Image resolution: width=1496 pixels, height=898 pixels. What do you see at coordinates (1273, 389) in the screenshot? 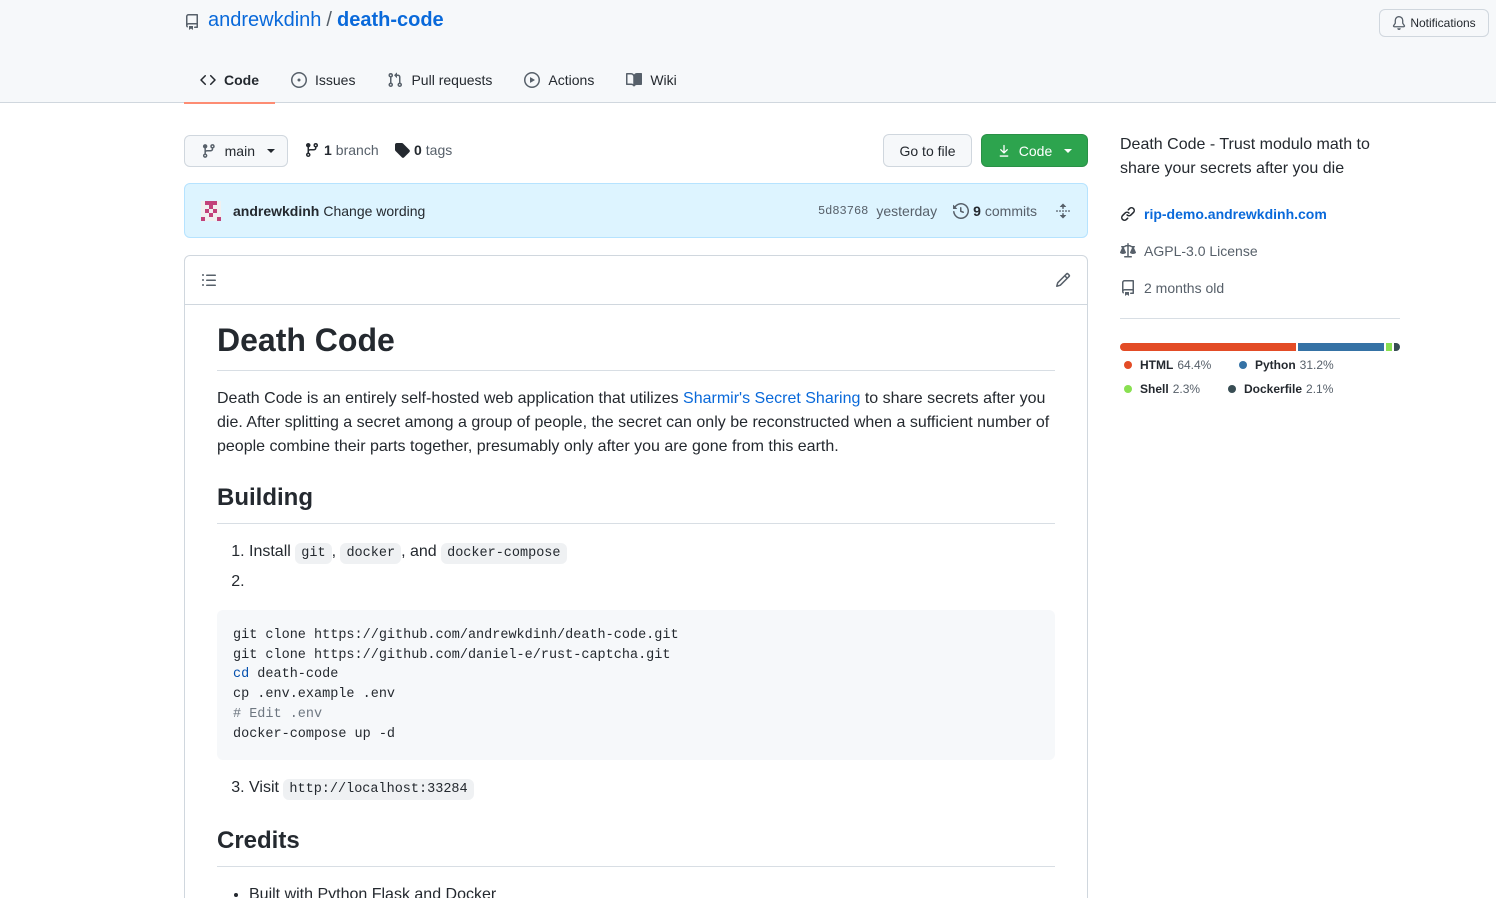
I see `language-name: Dockerfile` at bounding box center [1273, 389].